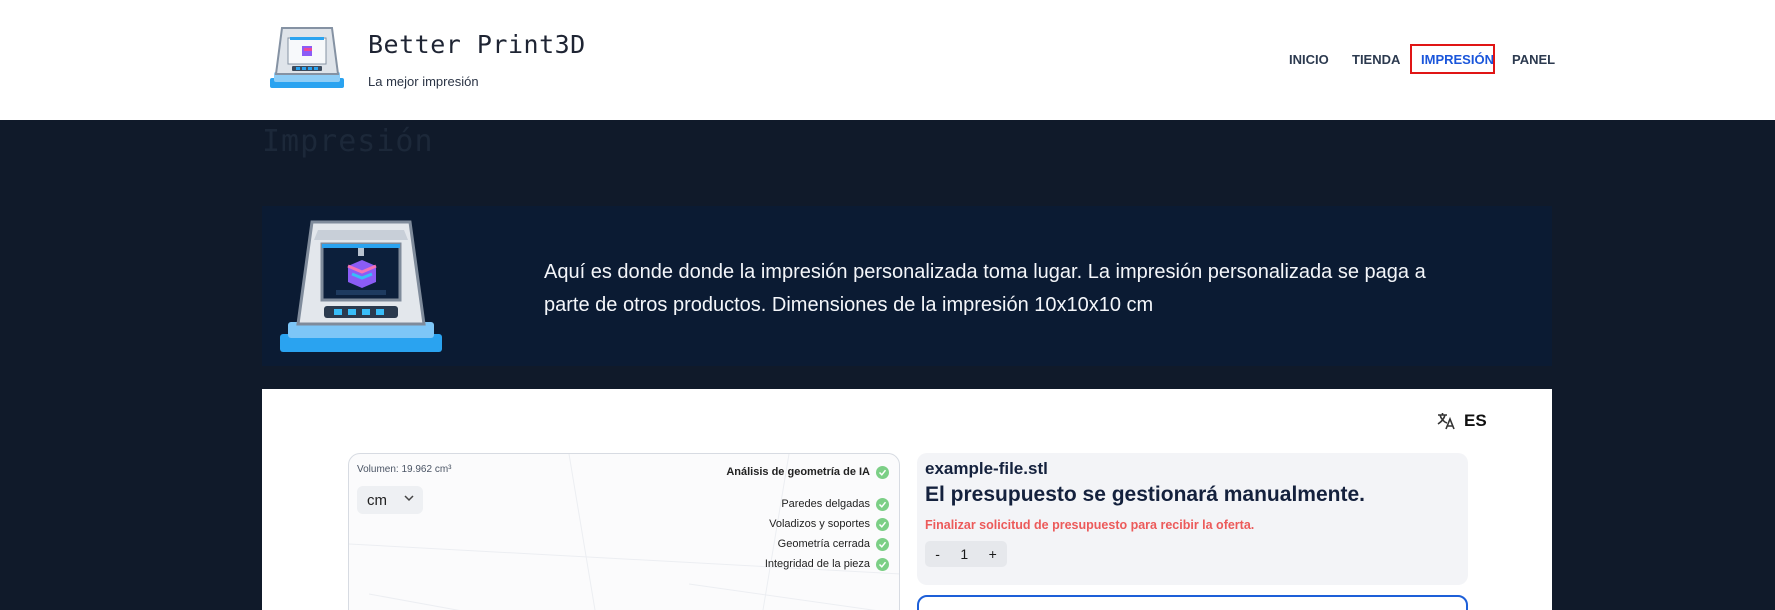 The image size is (1775, 610). Describe the element at coordinates (1452, 59) in the screenshot. I see `nav-highlight-box` at that location.